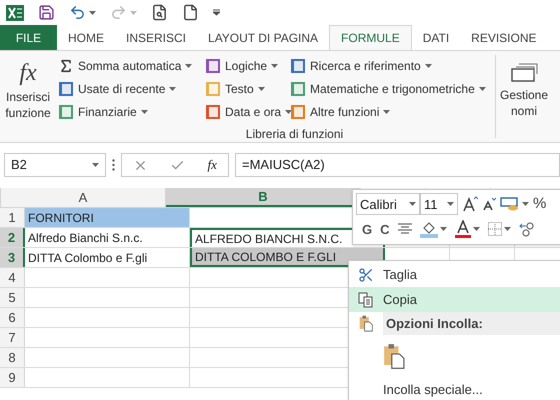 The image size is (560, 400). Describe the element at coordinates (28, 73) in the screenshot. I see `function-icon: fx` at that location.